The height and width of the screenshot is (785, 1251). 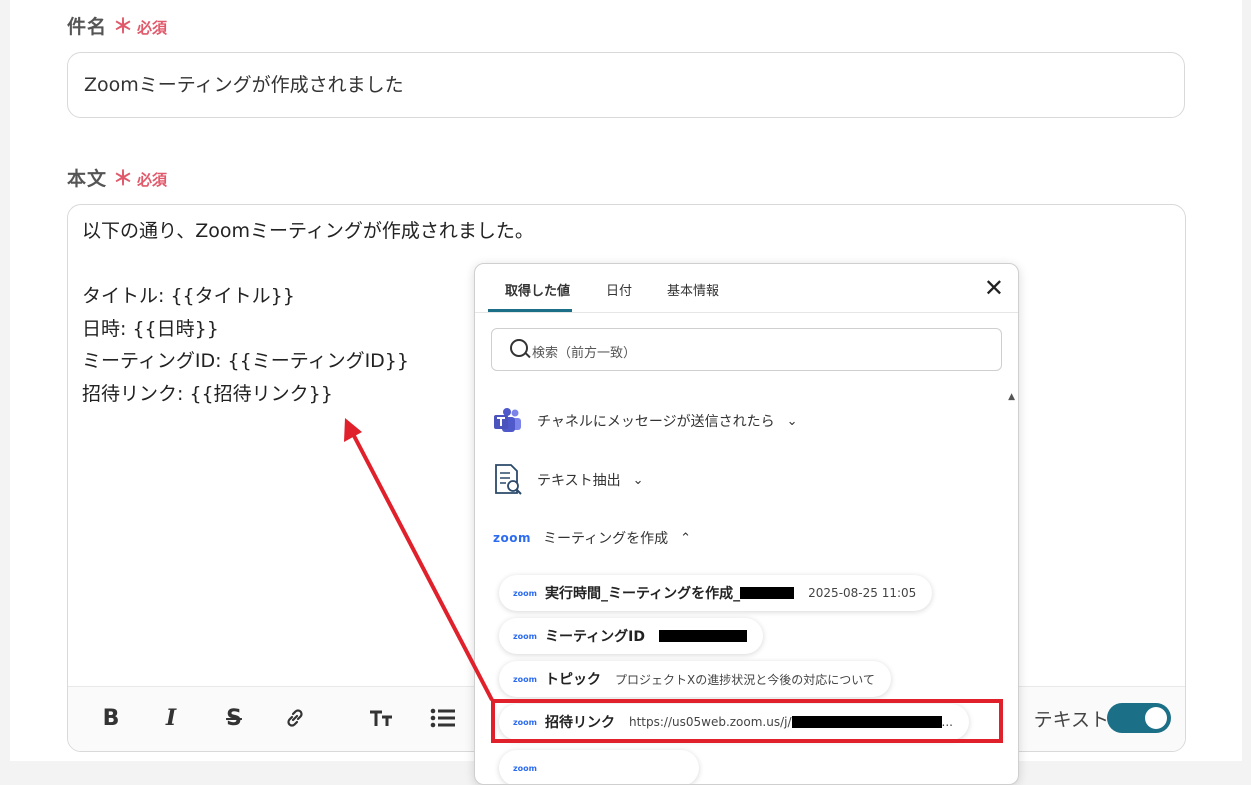 I want to click on zoom-logo: zoom, so click(x=525, y=768).